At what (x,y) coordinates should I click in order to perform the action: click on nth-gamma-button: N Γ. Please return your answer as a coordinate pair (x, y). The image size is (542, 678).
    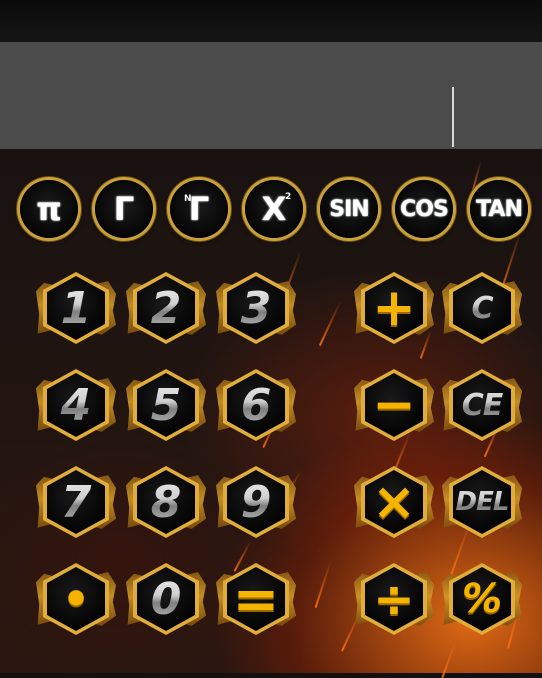
    Looking at the image, I should click on (199, 209).